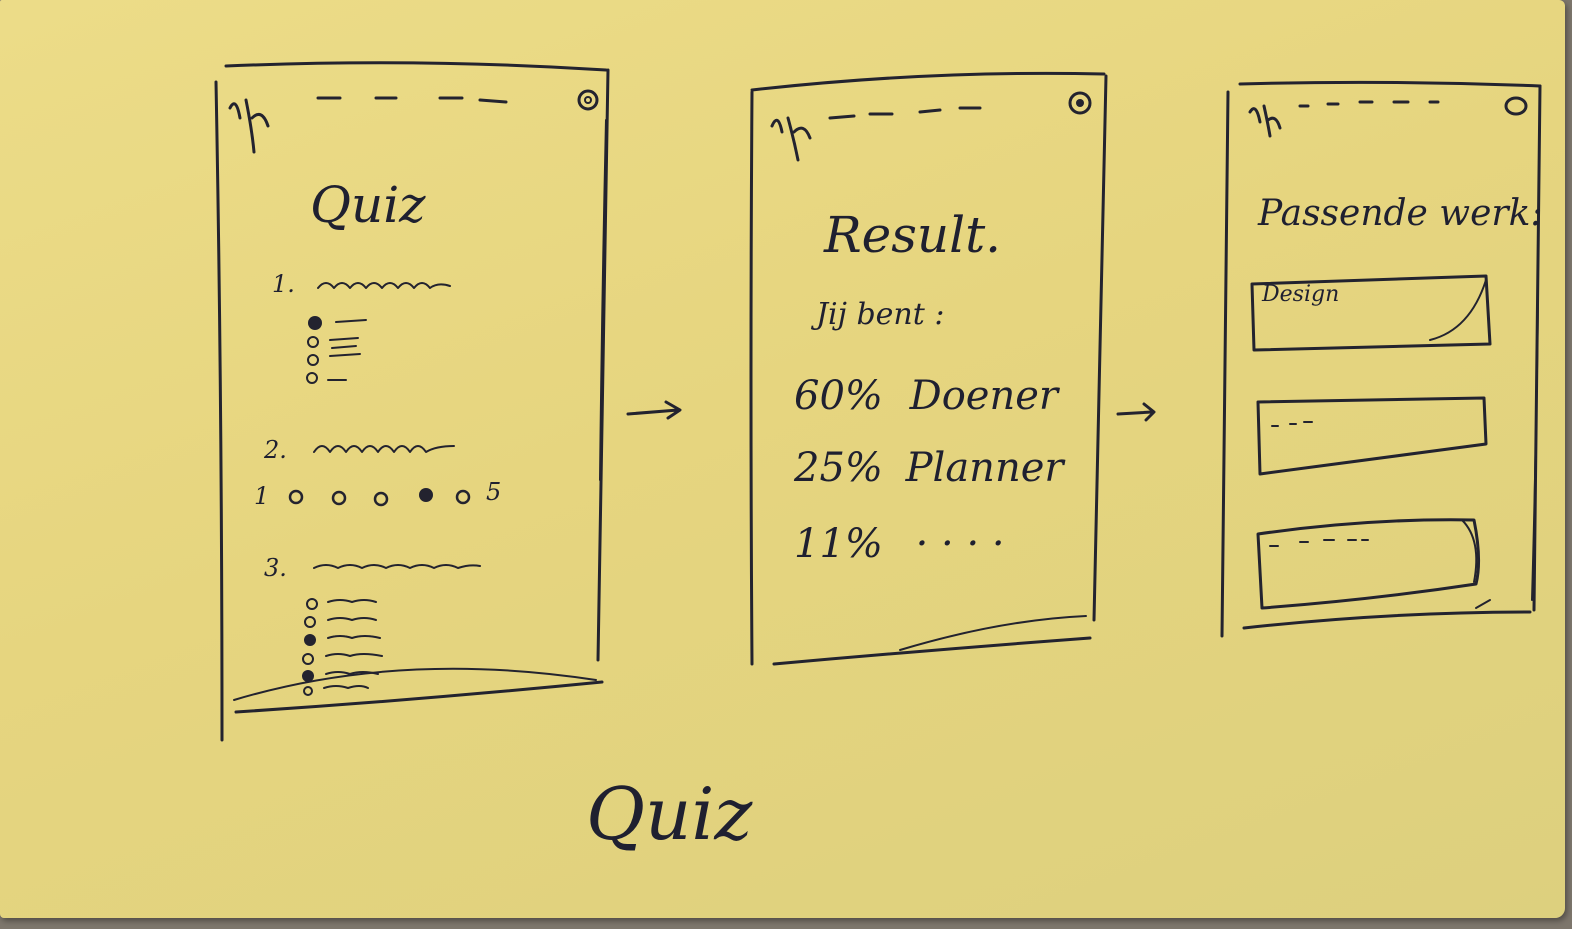 The height and width of the screenshot is (929, 1572). I want to click on quiz-title: Quiz, so click(368, 205).